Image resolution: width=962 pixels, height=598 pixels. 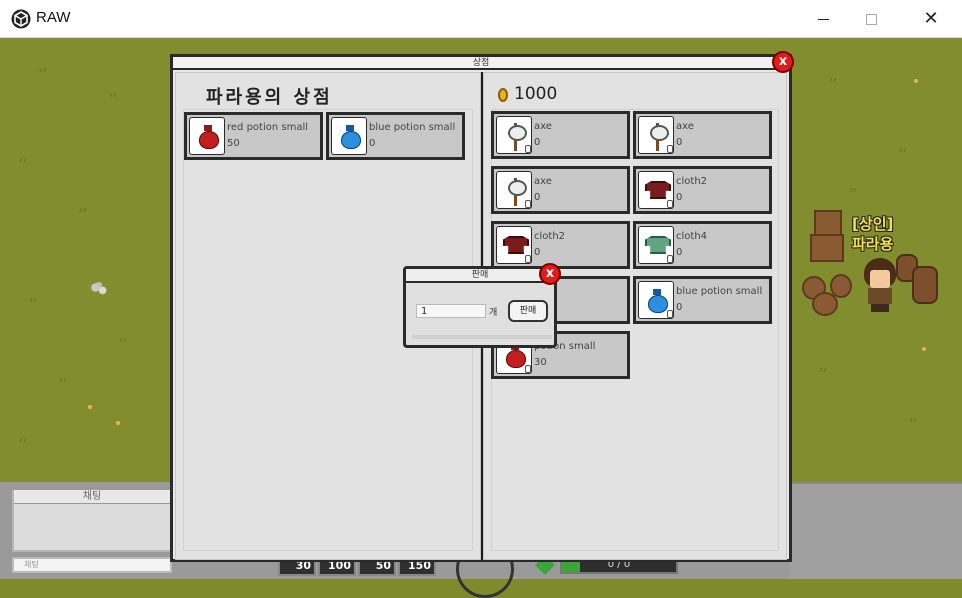 I want to click on barrel, so click(x=925, y=285).